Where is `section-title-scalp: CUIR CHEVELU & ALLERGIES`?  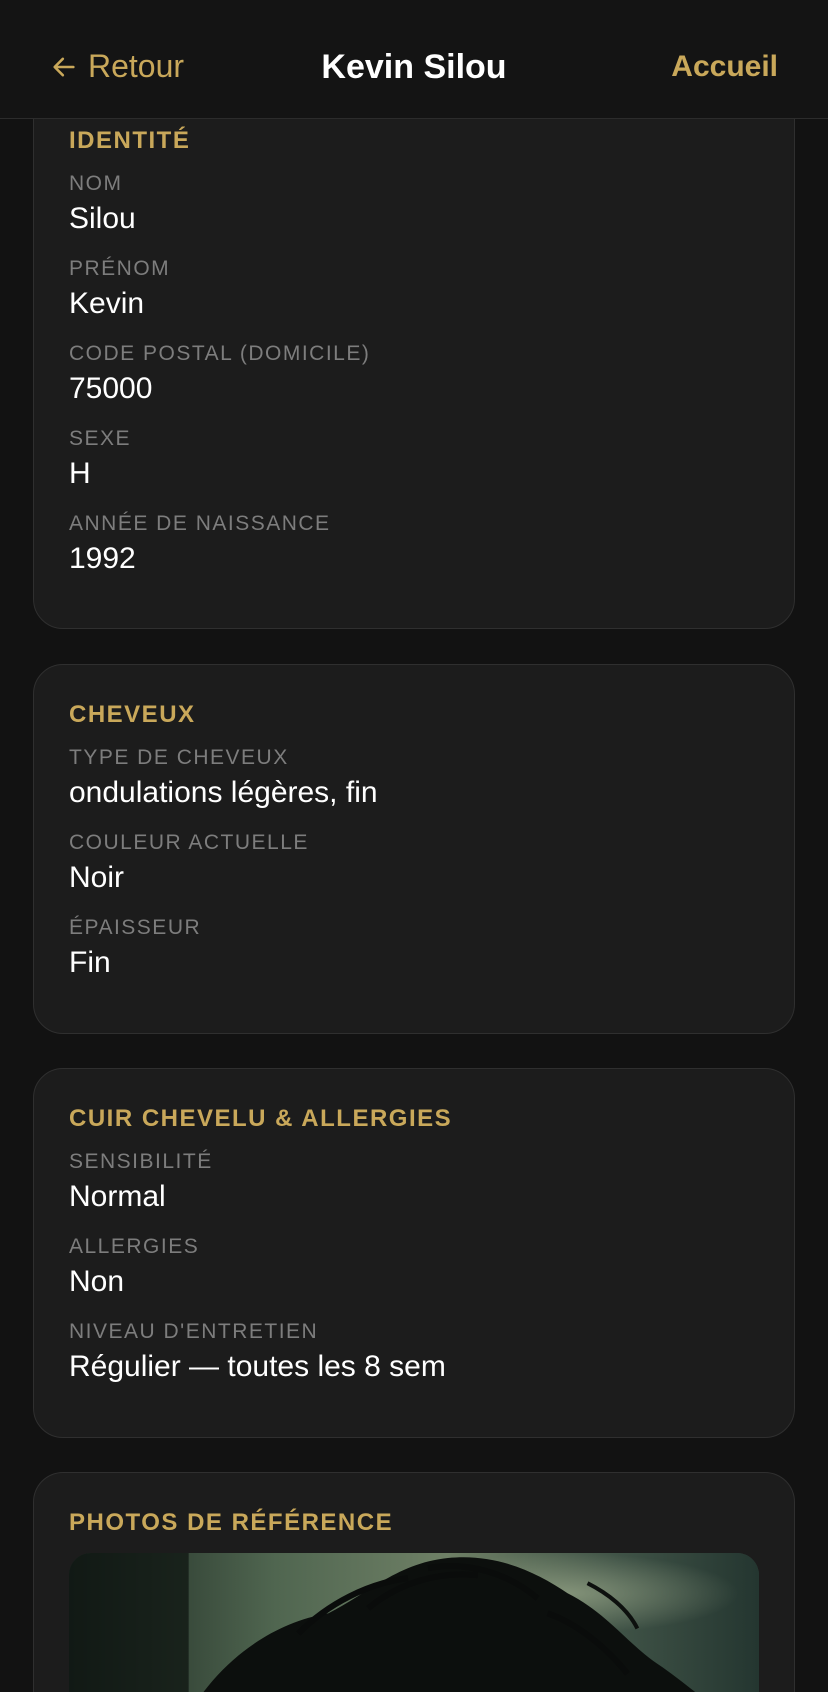 section-title-scalp: CUIR CHEVELU & ALLERGIES is located at coordinates (261, 1118).